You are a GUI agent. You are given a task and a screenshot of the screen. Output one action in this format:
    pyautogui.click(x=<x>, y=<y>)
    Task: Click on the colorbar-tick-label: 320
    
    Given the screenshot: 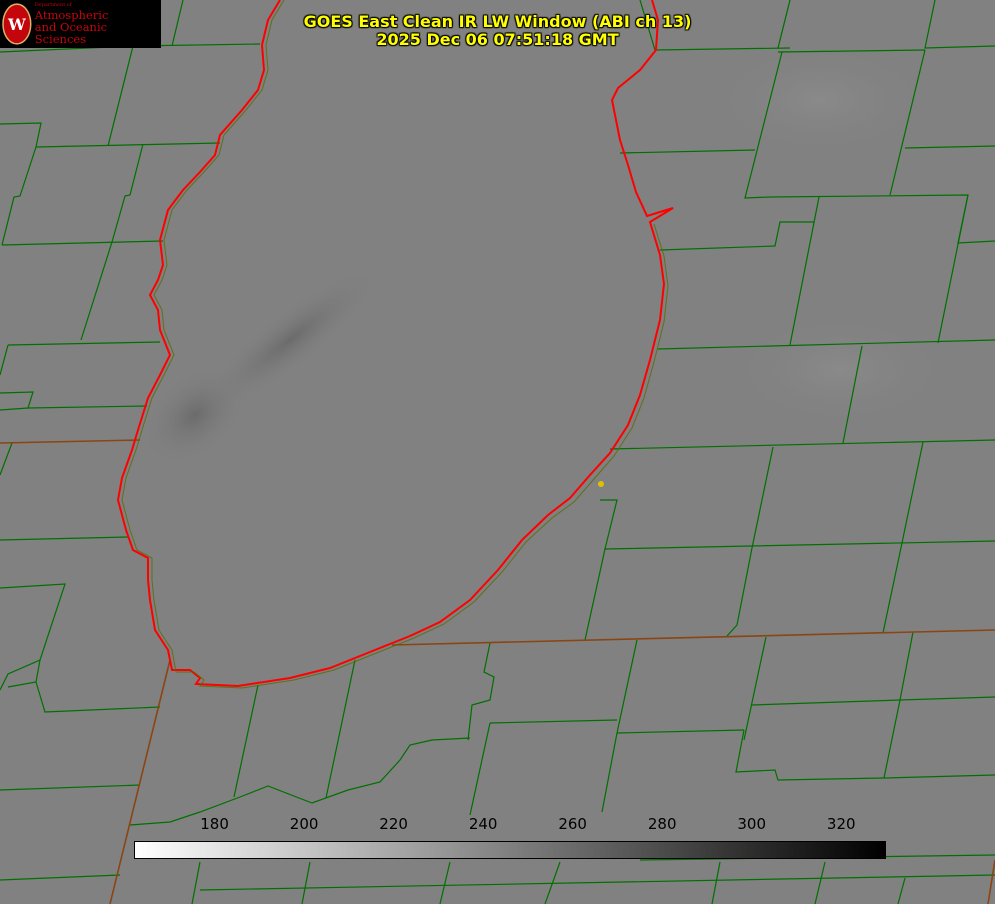 What is the action you would take?
    pyautogui.click(x=841, y=824)
    